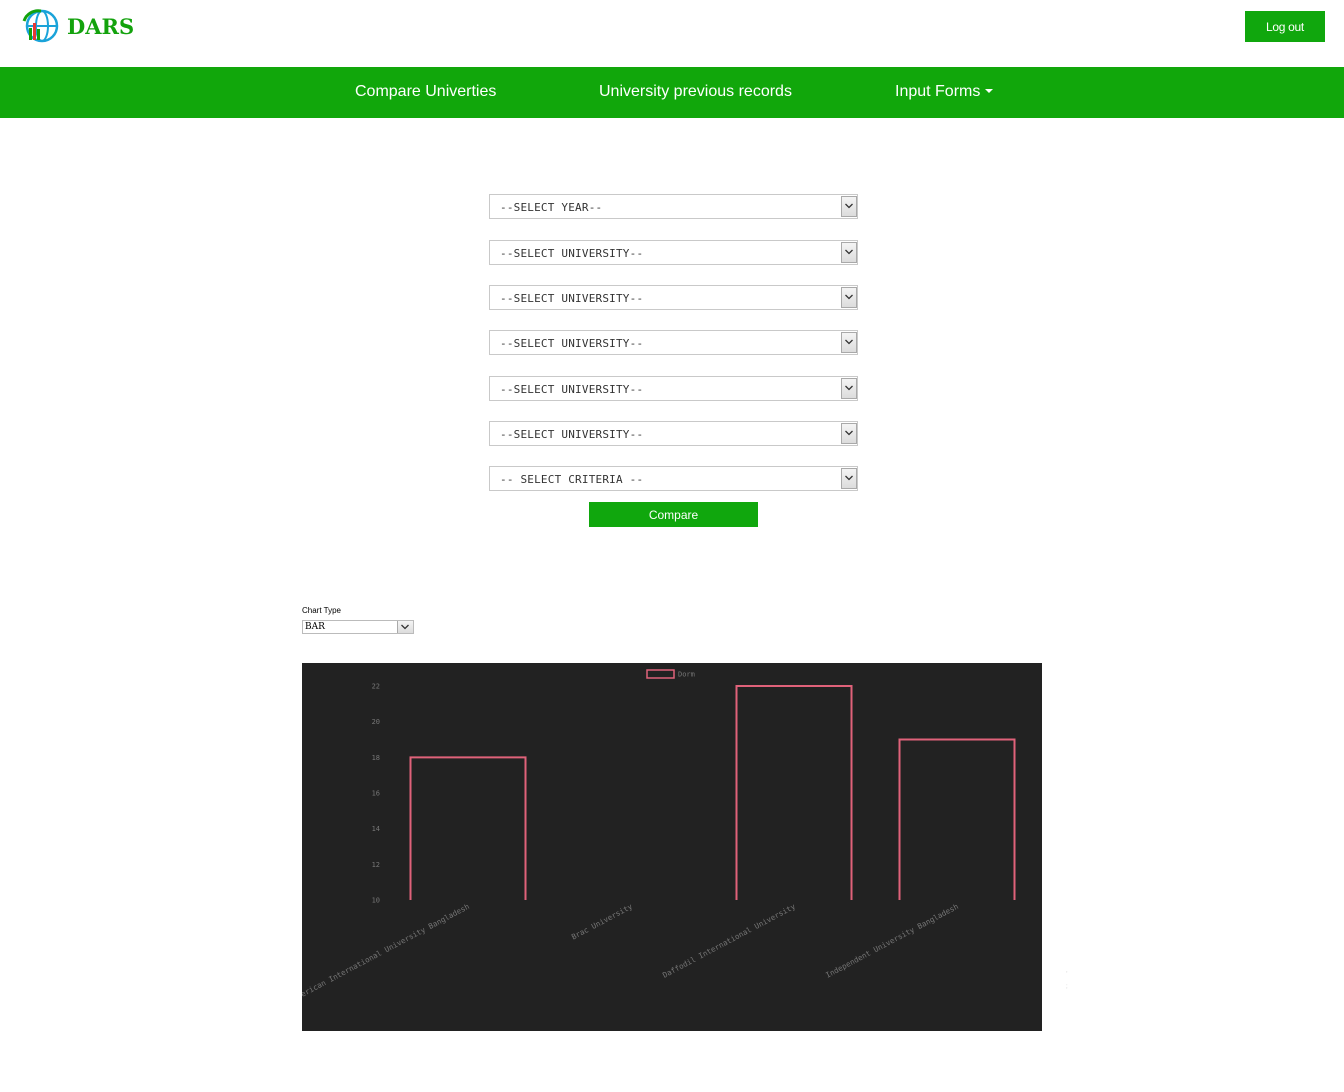  What do you see at coordinates (989, 91) in the screenshot?
I see `caret-down-icon` at bounding box center [989, 91].